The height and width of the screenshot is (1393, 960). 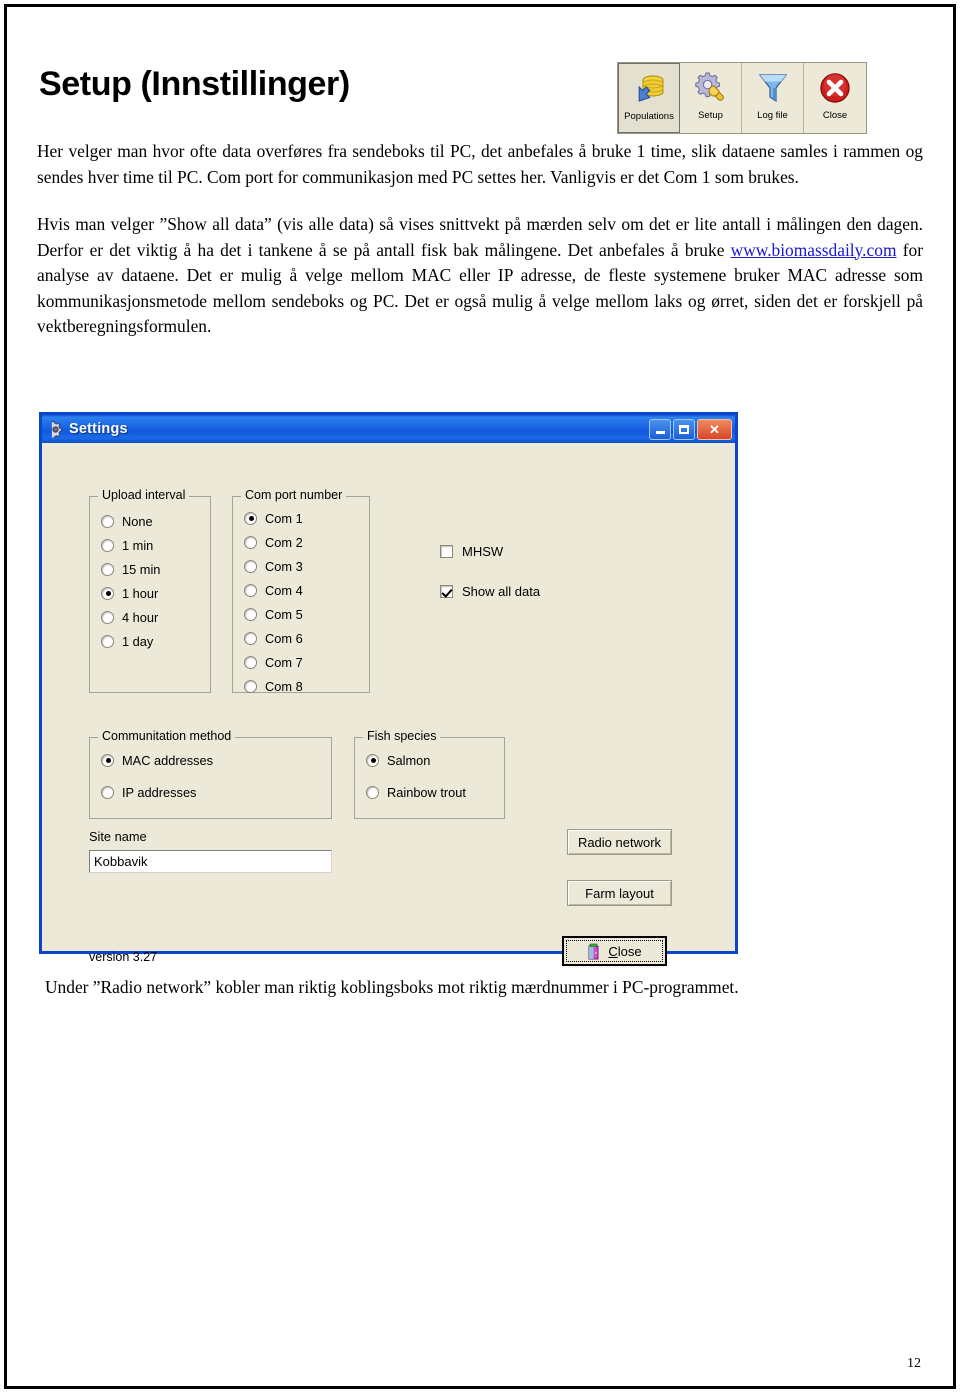 What do you see at coordinates (649, 116) in the screenshot?
I see `toolbar-label-populations: Populations` at bounding box center [649, 116].